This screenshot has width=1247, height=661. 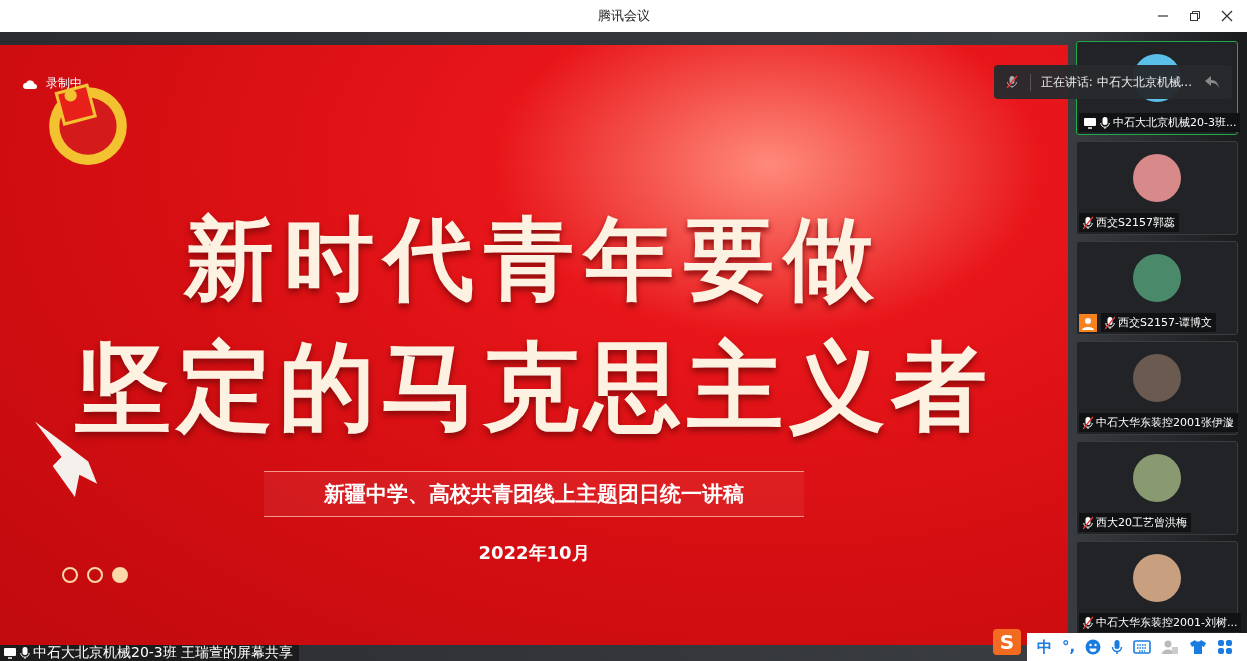 I want to click on slide-title: 坚定的马克思主义者, so click(x=534, y=387).